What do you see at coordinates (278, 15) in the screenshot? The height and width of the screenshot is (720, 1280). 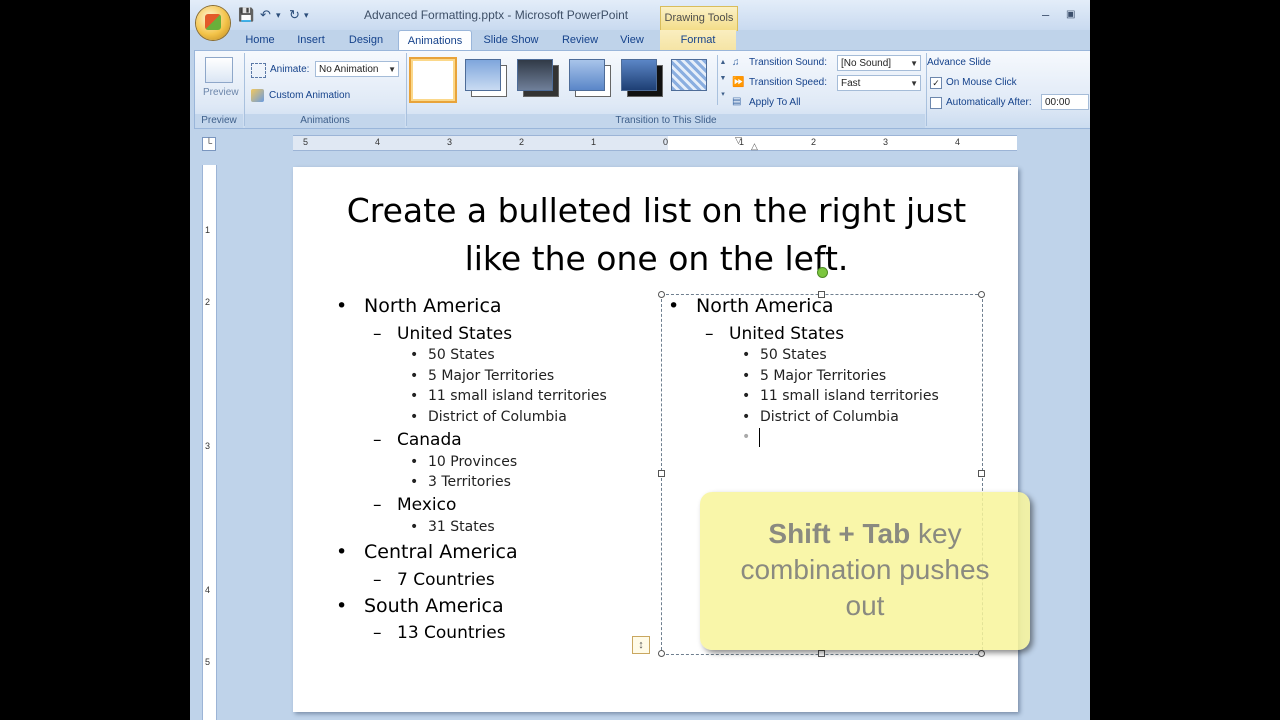 I see `undo-dropdown-icon: ▾` at bounding box center [278, 15].